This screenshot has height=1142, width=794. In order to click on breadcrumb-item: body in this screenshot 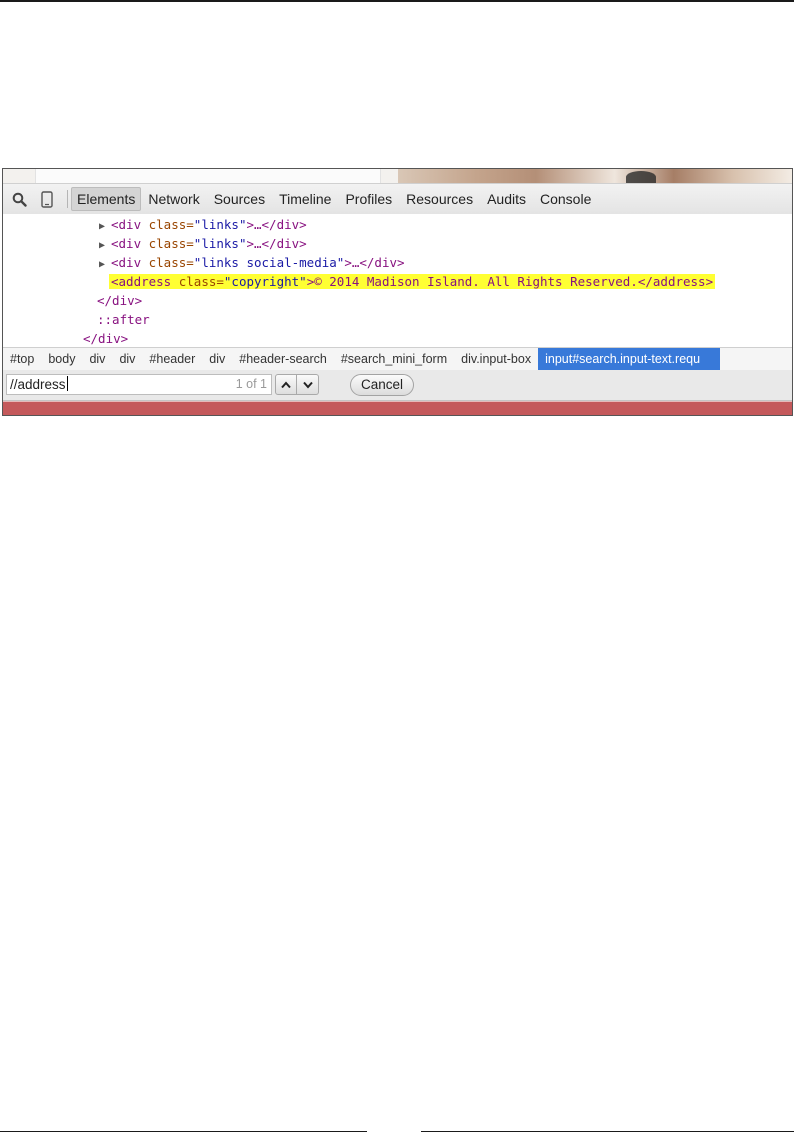, I will do `click(61, 359)`.